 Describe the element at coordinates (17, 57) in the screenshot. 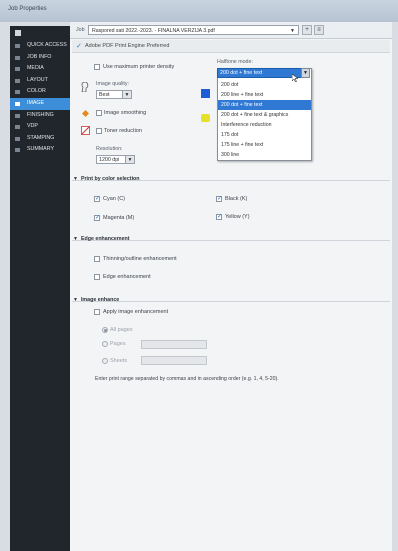

I see `job-info-icon` at that location.